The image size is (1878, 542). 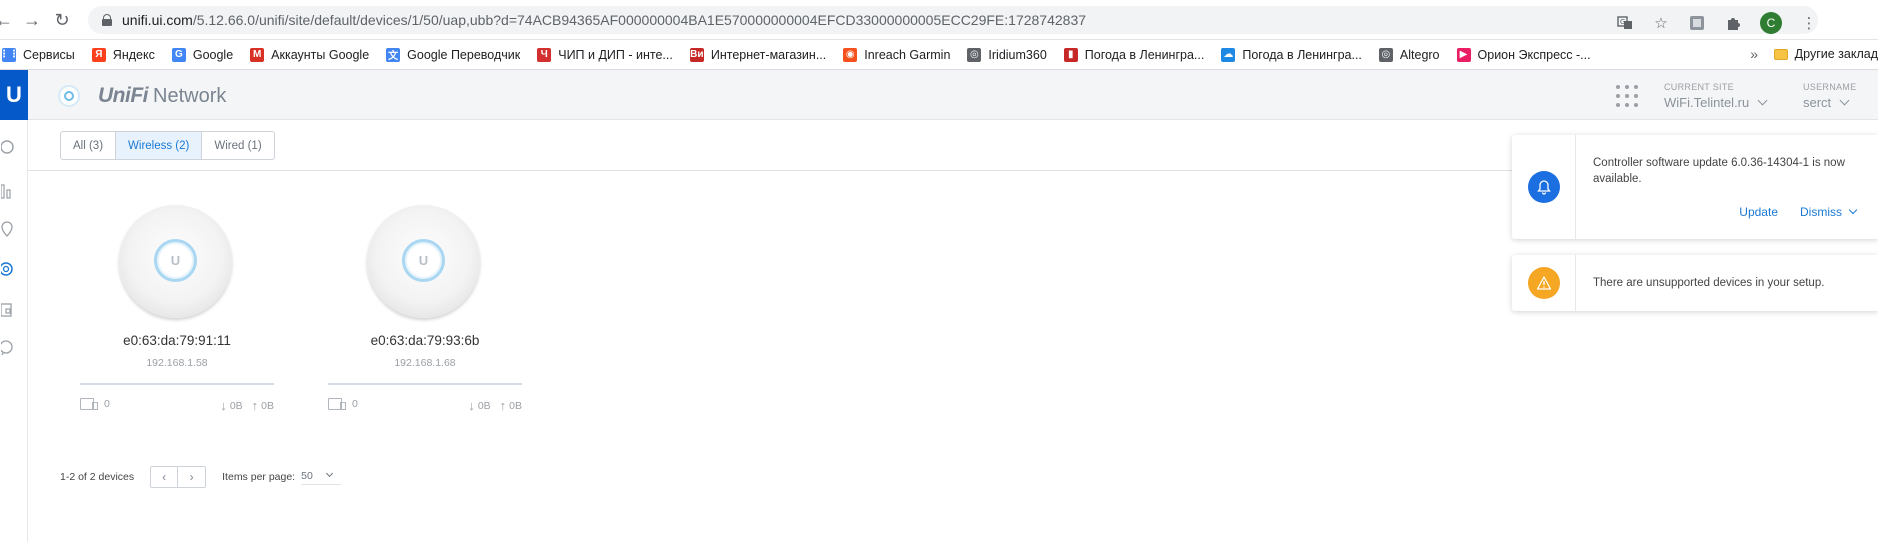 I want to click on weather-icon: ☁, so click(x=1228, y=54).